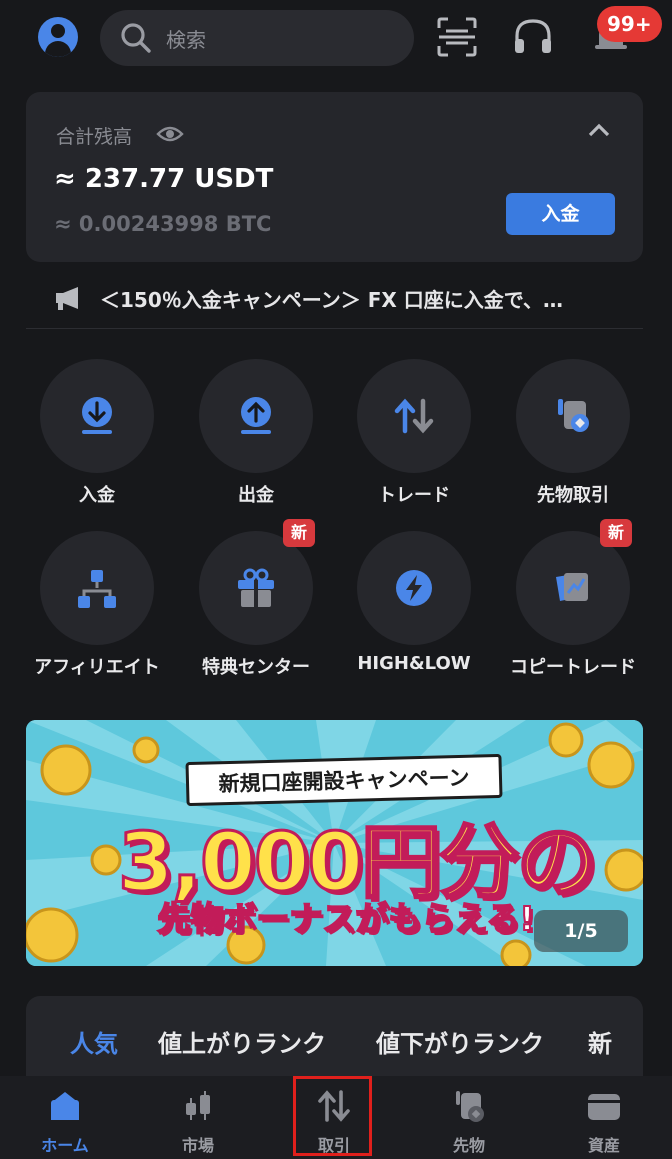 Image resolution: width=672 pixels, height=1159 pixels. What do you see at coordinates (164, 179) in the screenshot?
I see `balance-usdt: ≈ 237.77 USDT` at bounding box center [164, 179].